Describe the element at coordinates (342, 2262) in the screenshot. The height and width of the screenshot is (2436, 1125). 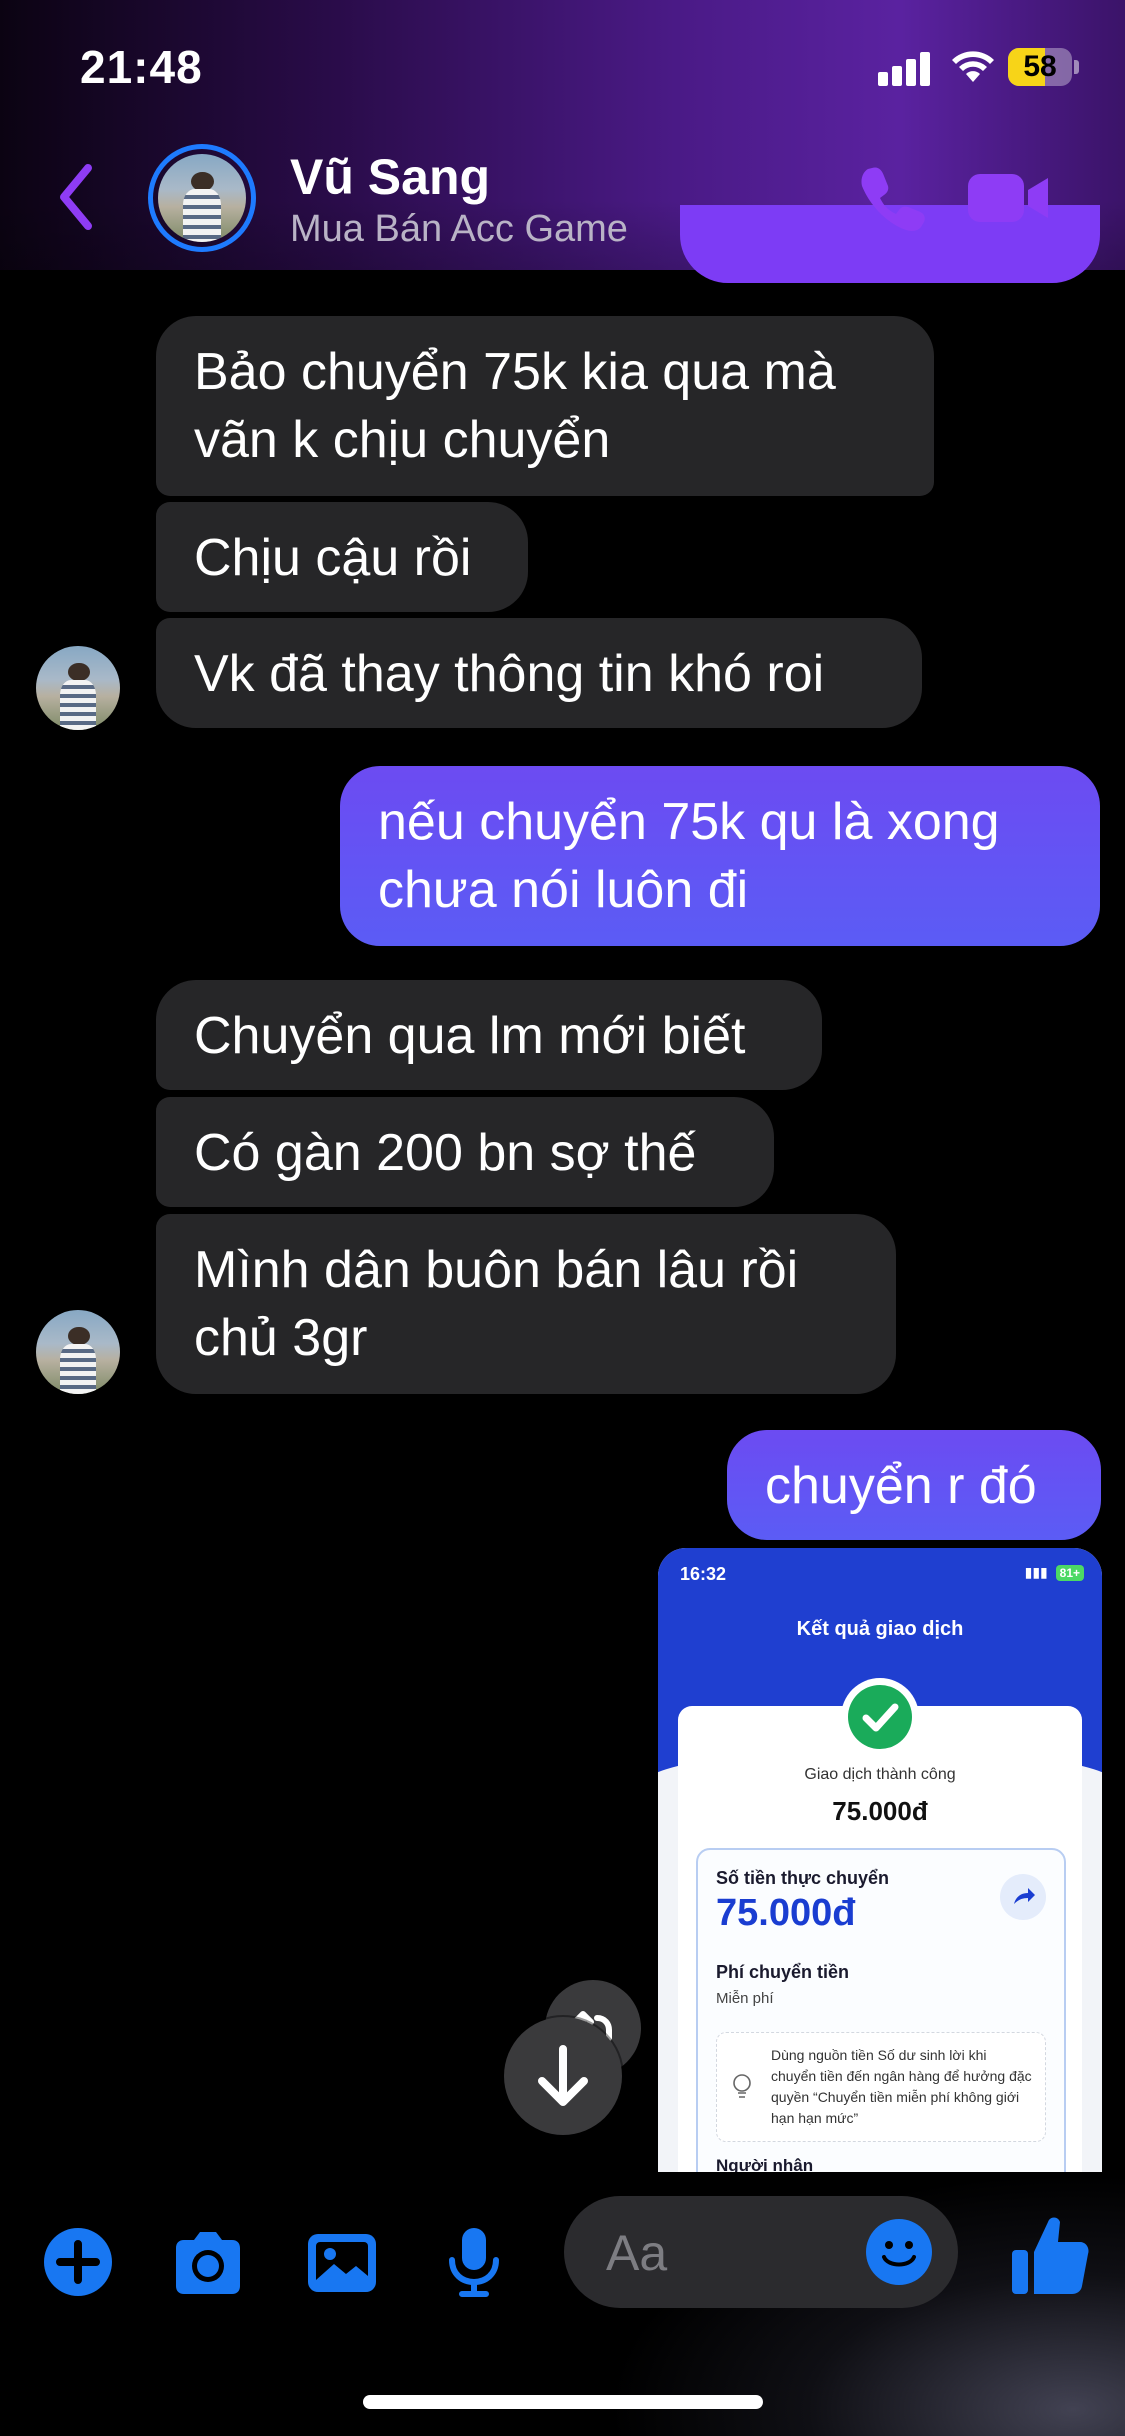
I see `photo-gallery-icon` at that location.